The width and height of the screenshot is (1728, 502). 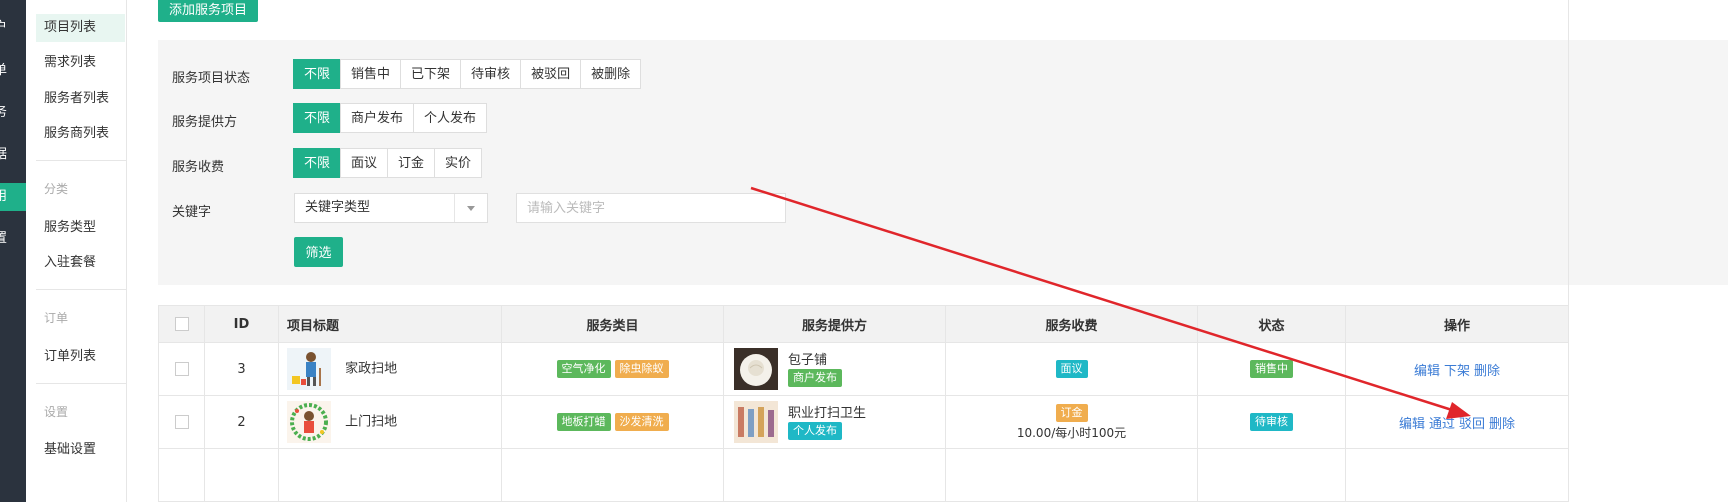 I want to click on left-nav-rail: 户 单 务 据 用 置, so click(x=13, y=251).